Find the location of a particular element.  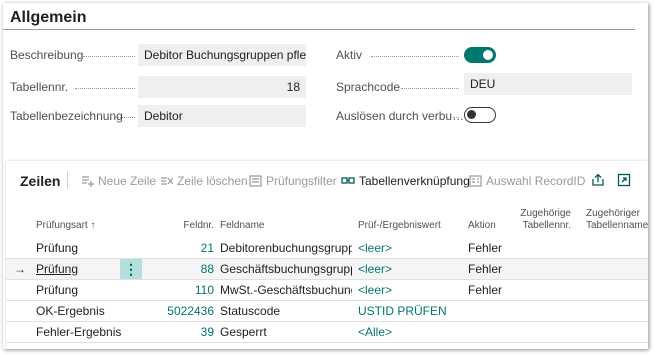

tabellennr-field: 18 is located at coordinates (222, 87).